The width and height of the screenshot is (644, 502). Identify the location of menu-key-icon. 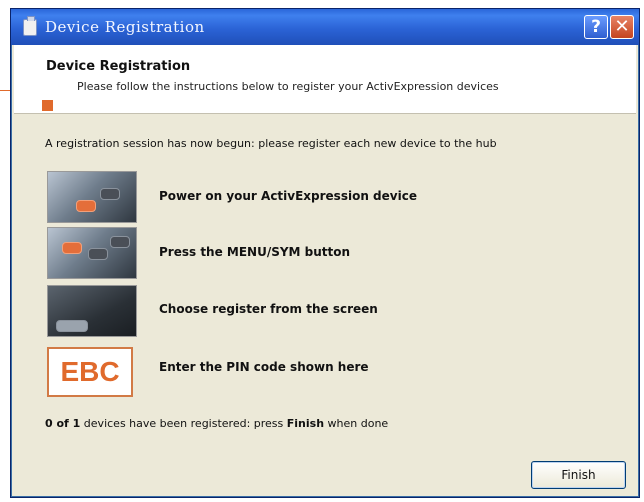
(72, 248).